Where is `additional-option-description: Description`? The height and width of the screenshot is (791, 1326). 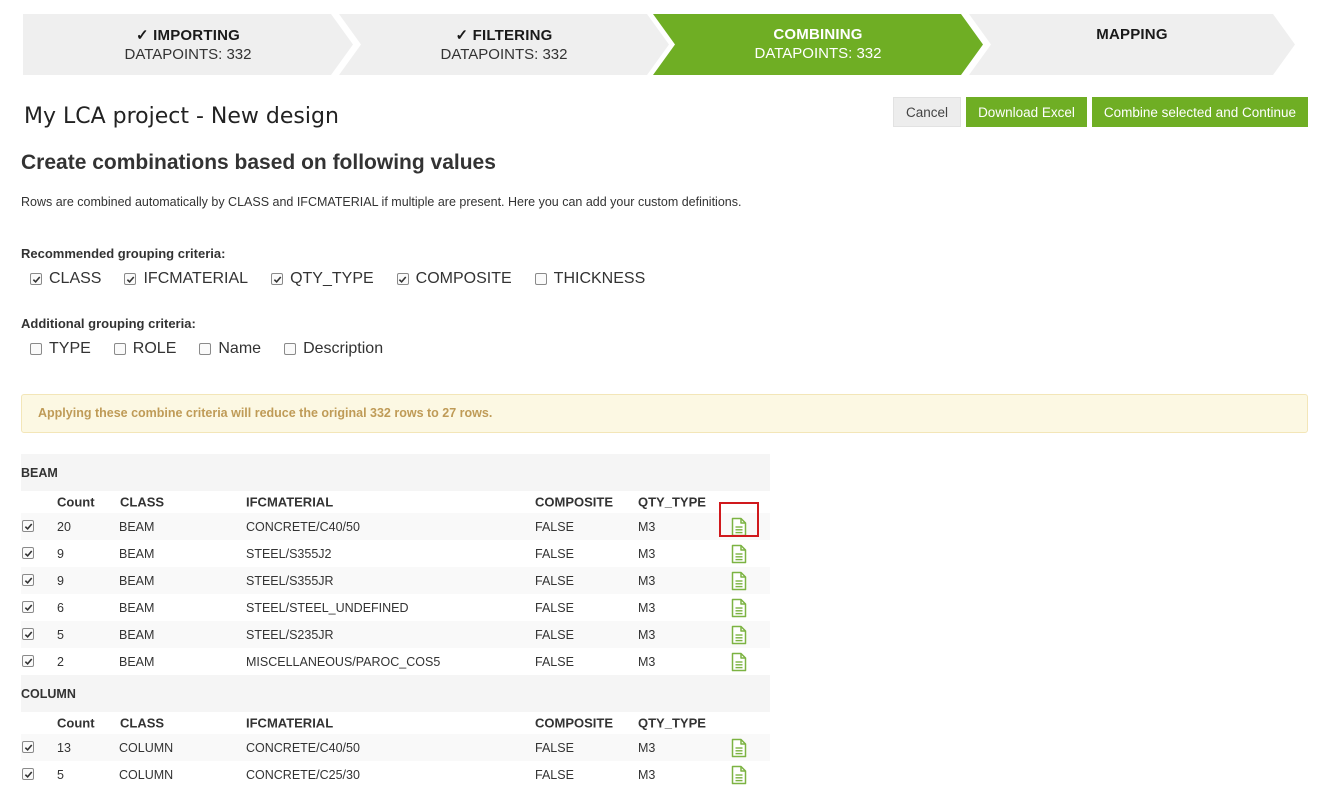 additional-option-description: Description is located at coordinates (333, 349).